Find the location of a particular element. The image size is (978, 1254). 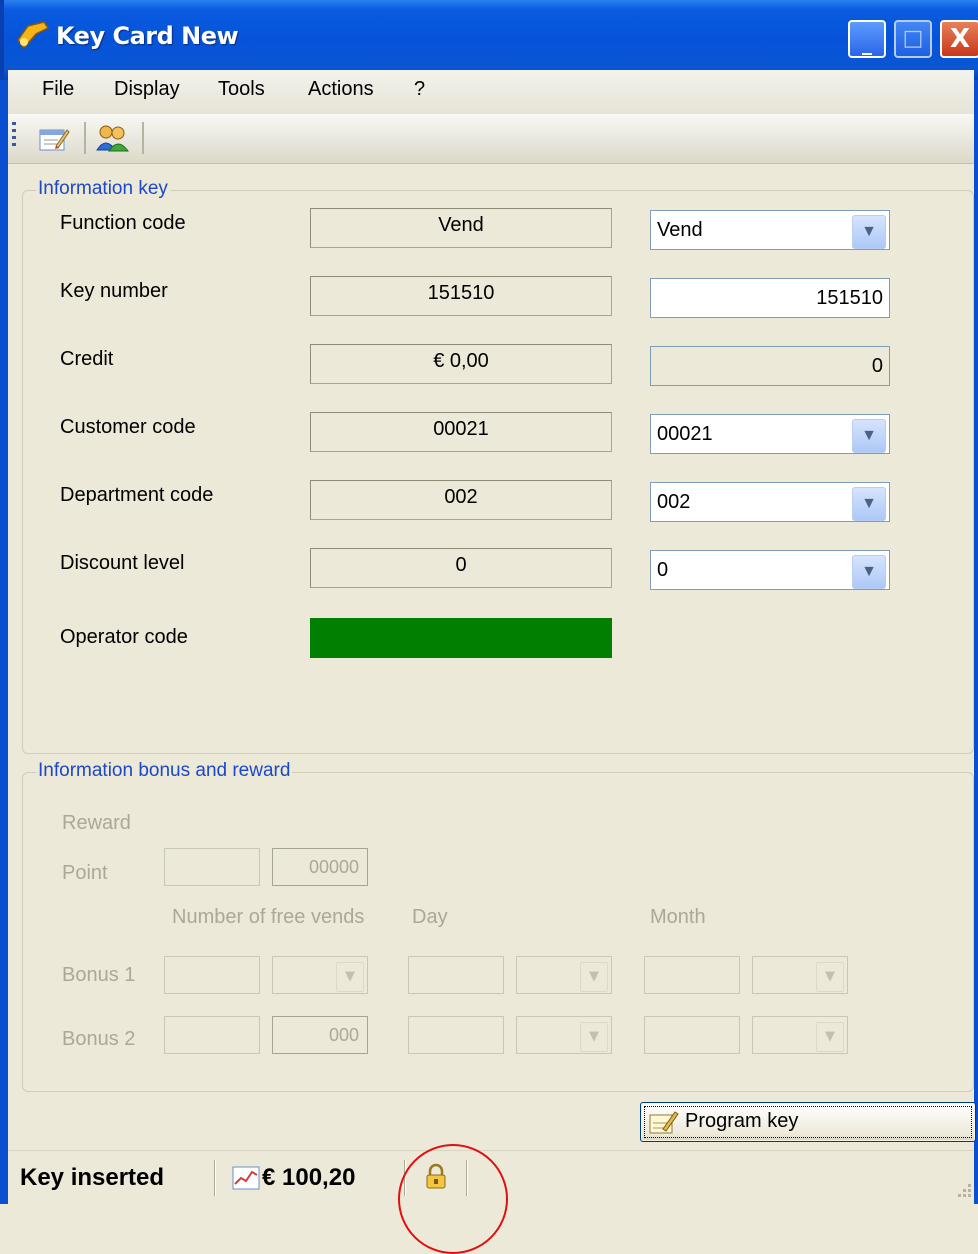

free-vends-header: Number of free vends is located at coordinates (268, 917).